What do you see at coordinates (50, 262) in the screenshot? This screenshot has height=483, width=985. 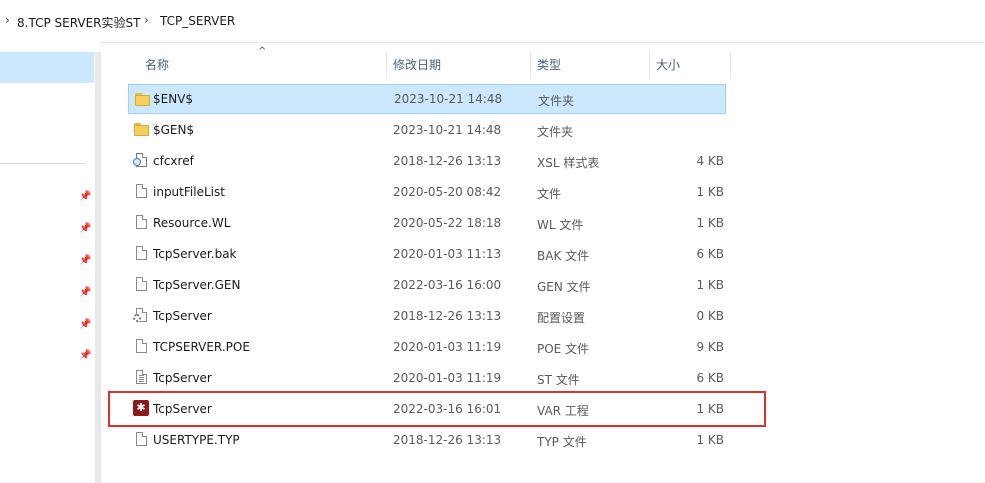 I see `navigation-pane: 📌 📌 📌 📌 📌 📌` at bounding box center [50, 262].